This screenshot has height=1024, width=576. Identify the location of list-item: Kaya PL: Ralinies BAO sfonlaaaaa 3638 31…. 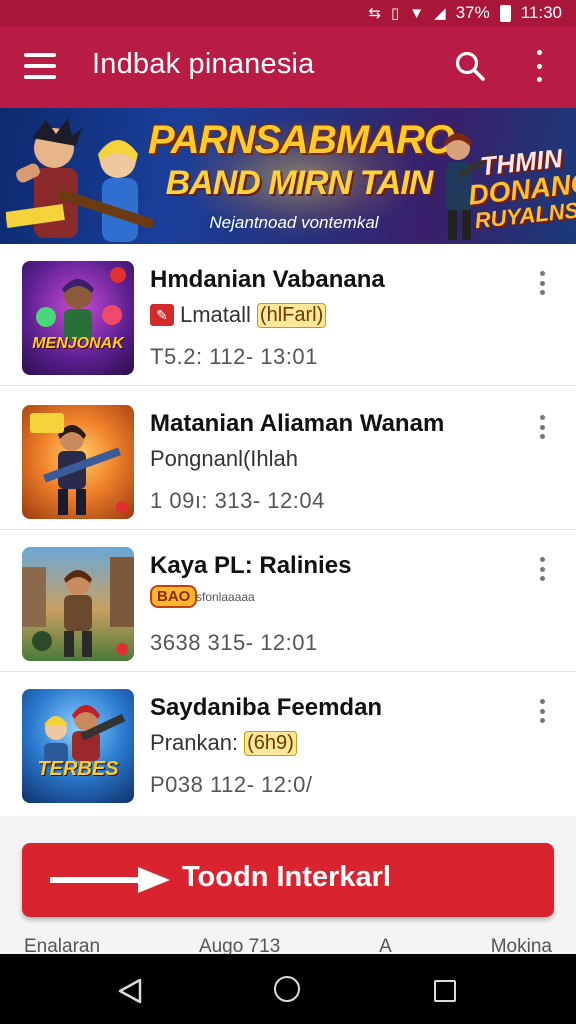
(288, 601).